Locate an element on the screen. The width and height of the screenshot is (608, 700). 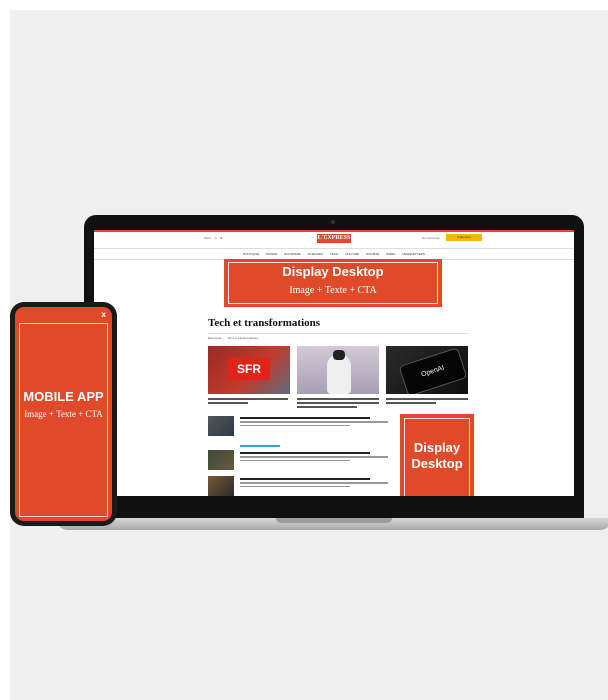
smartphone: x MOBILE APP Image + Texte + CTA is located at coordinates (63, 414).